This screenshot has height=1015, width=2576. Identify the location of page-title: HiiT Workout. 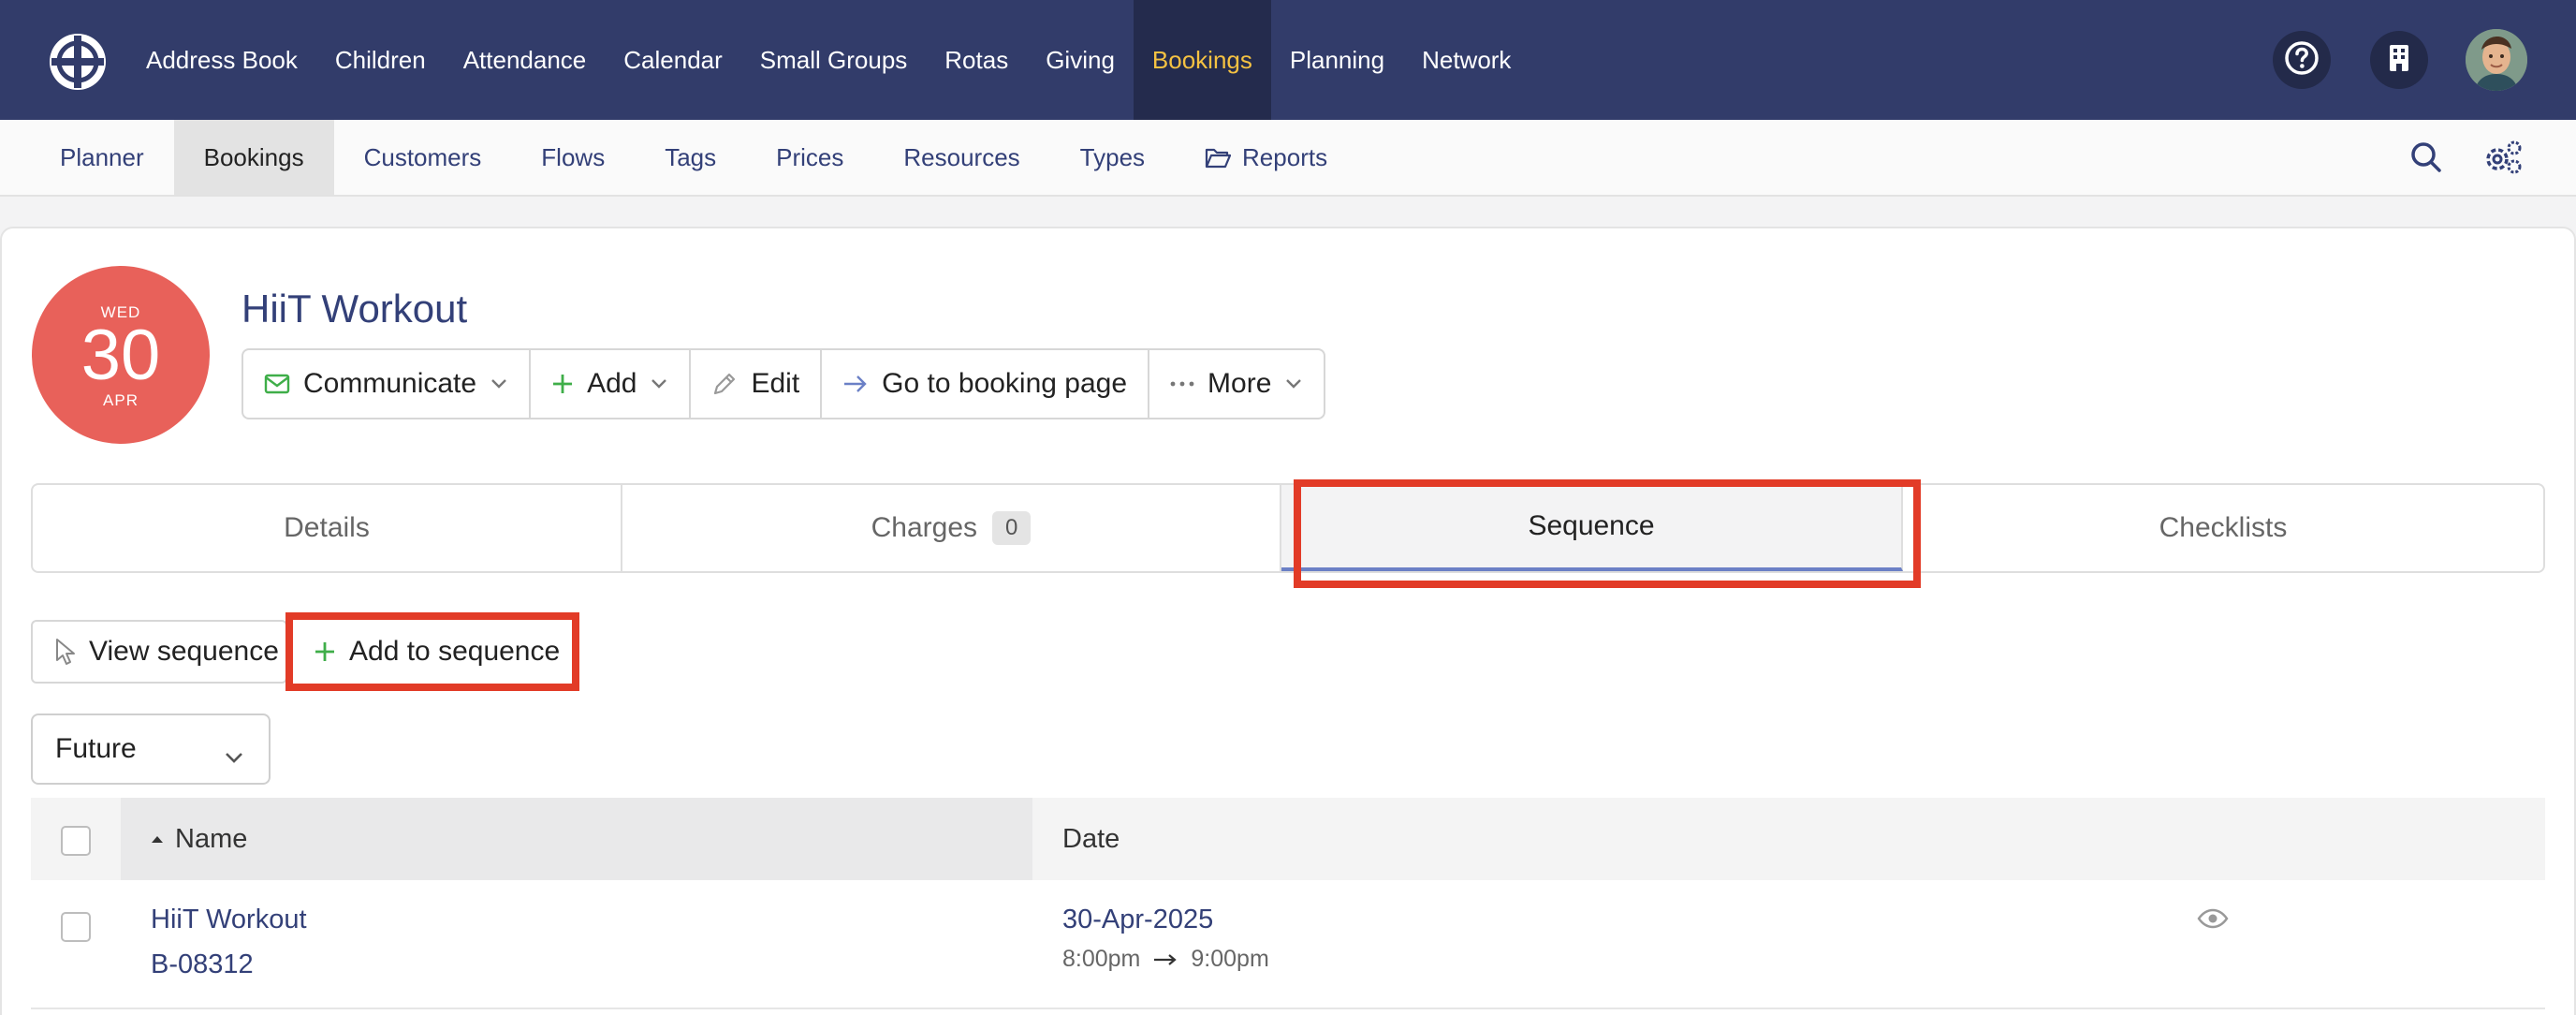
(355, 309).